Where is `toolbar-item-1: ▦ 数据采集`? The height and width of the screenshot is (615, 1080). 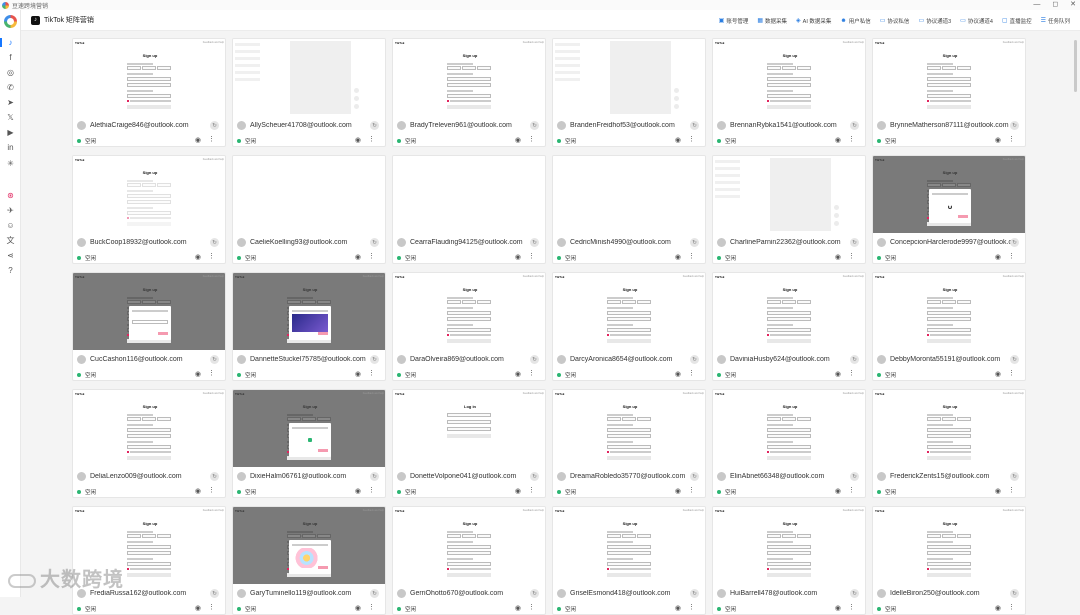 toolbar-item-1: ▦ 数据采集 is located at coordinates (772, 21).